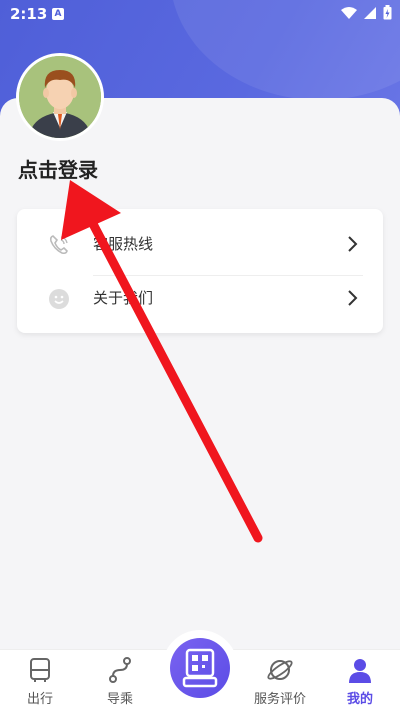 This screenshot has width=400, height=712. What do you see at coordinates (360, 671) in the screenshot?
I see `user-icon` at bounding box center [360, 671].